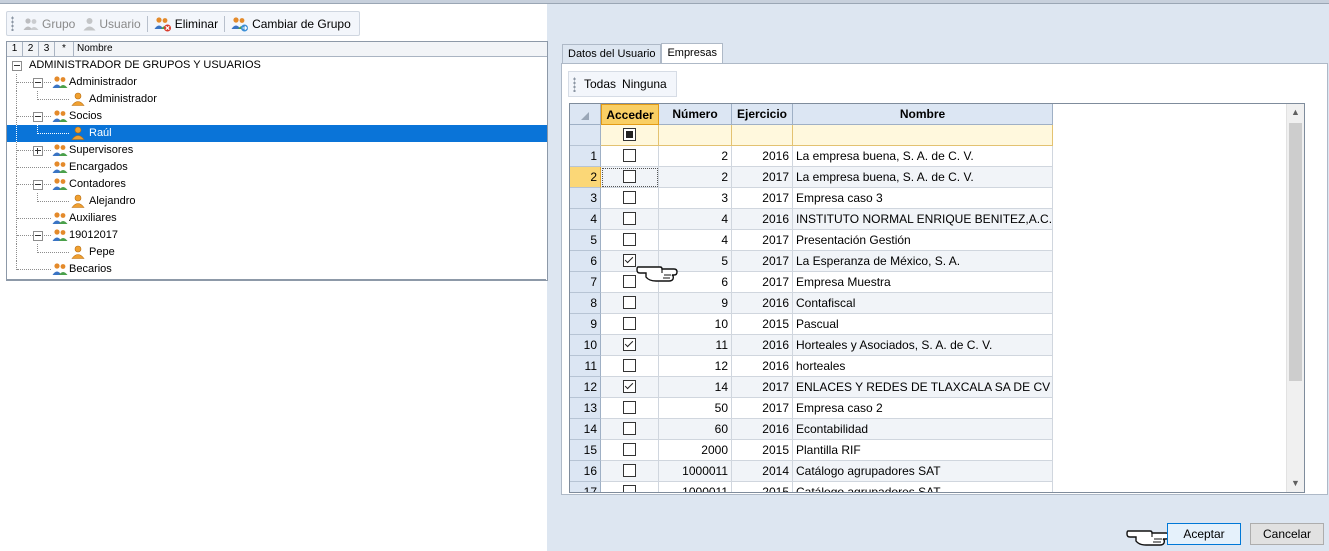 The width and height of the screenshot is (1329, 551). Describe the element at coordinates (49, 23) in the screenshot. I see `new-group-button: Grupo` at that location.